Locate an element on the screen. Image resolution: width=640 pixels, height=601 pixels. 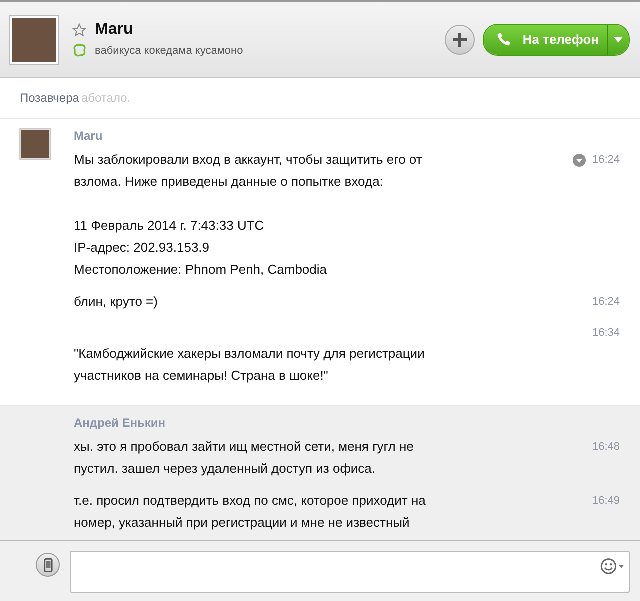
caret-icon is located at coordinates (618, 39).